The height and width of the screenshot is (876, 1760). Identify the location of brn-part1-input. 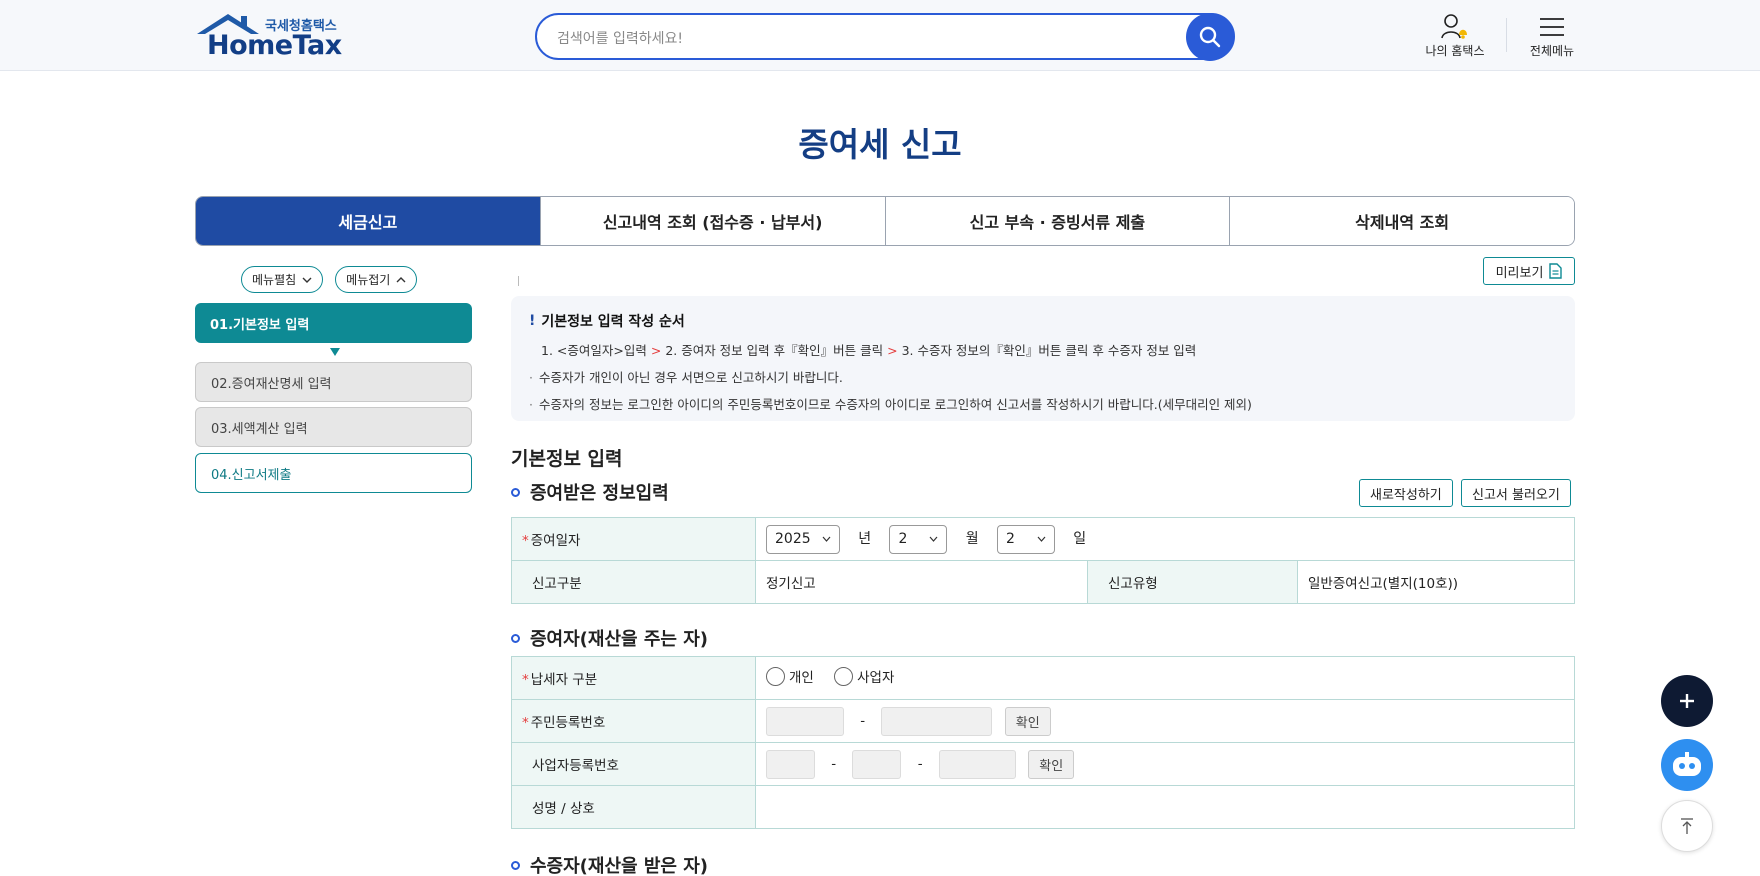
(790, 764).